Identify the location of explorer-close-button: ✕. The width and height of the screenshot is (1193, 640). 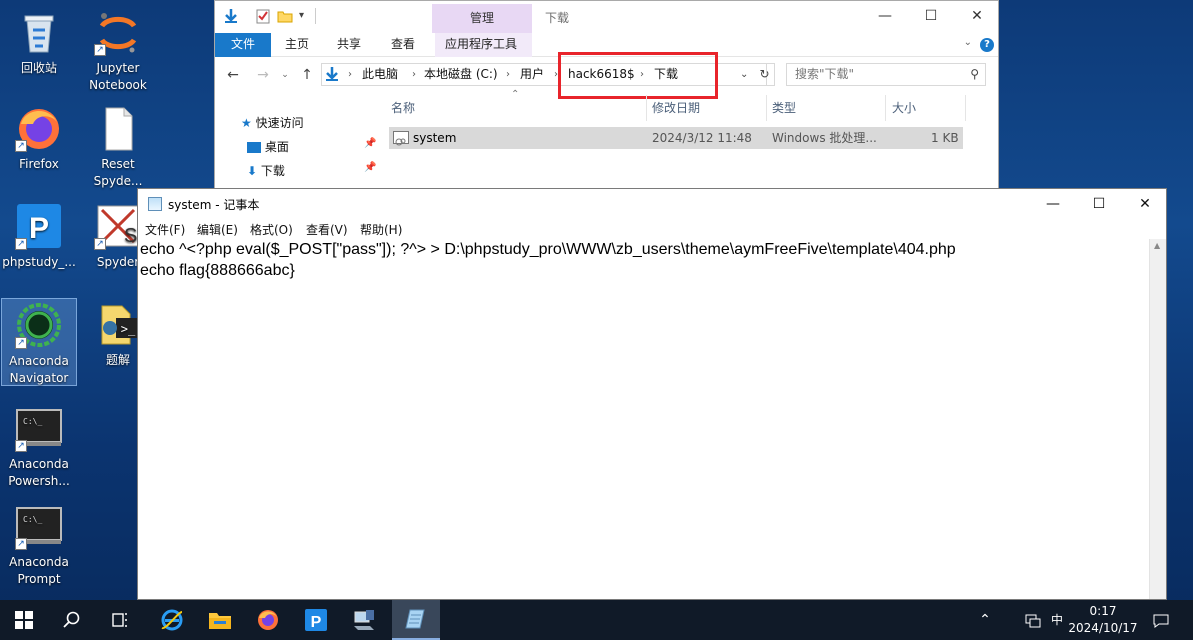
(976, 16).